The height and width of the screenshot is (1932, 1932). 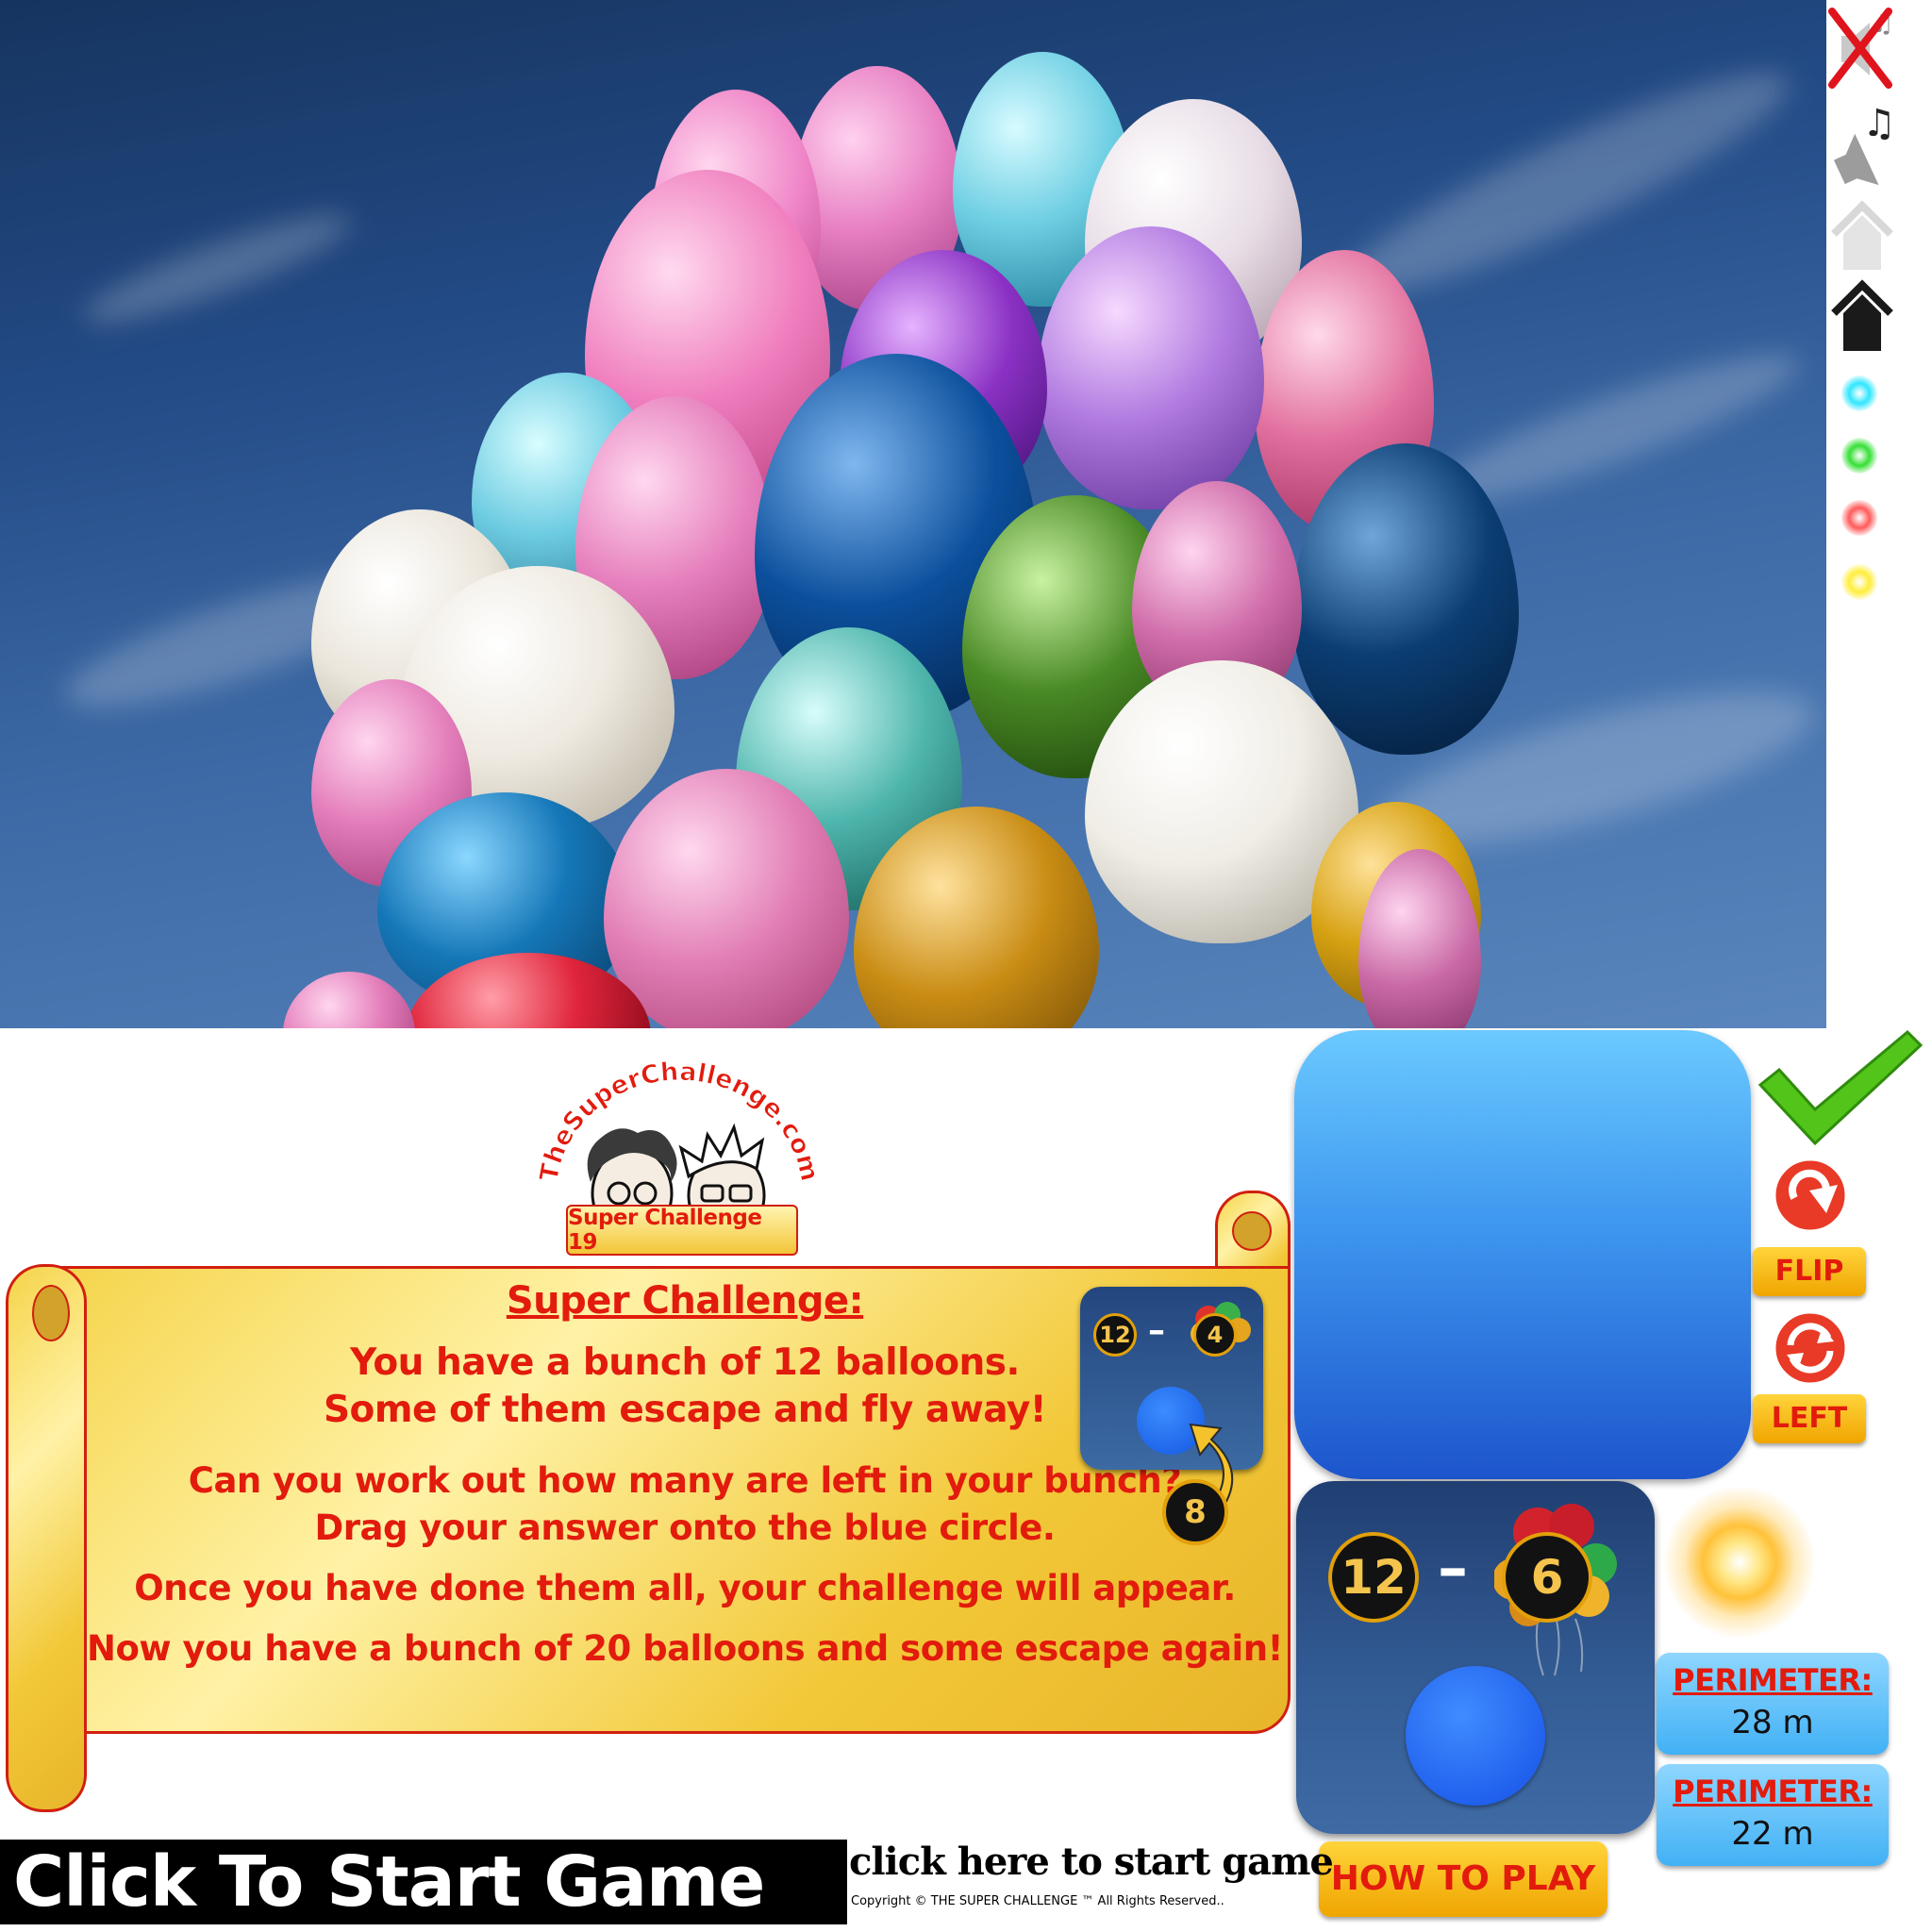 What do you see at coordinates (389, 1882) in the screenshot?
I see `start-game-label: Click To Start Game` at bounding box center [389, 1882].